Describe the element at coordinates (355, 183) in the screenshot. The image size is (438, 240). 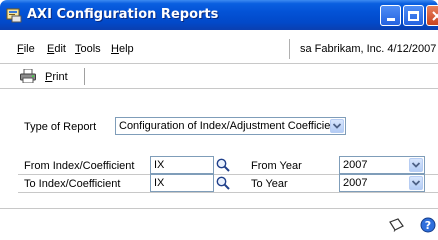
I see `to-year-value: 2007` at that location.